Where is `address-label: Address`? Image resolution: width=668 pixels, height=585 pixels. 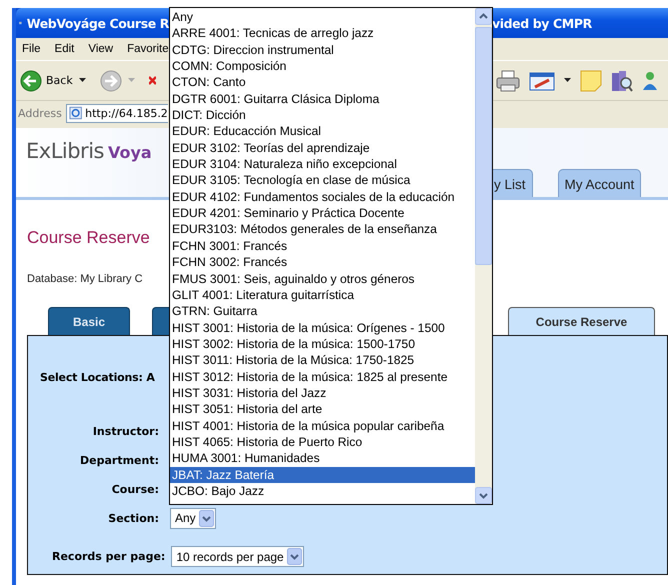 address-label: Address is located at coordinates (40, 113).